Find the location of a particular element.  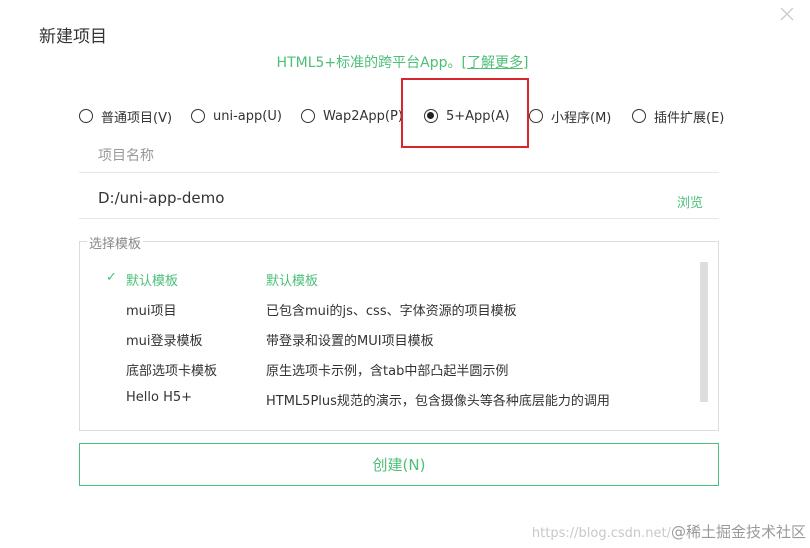

template-row: ✓ 默认模板 默认模板 is located at coordinates (390, 279).